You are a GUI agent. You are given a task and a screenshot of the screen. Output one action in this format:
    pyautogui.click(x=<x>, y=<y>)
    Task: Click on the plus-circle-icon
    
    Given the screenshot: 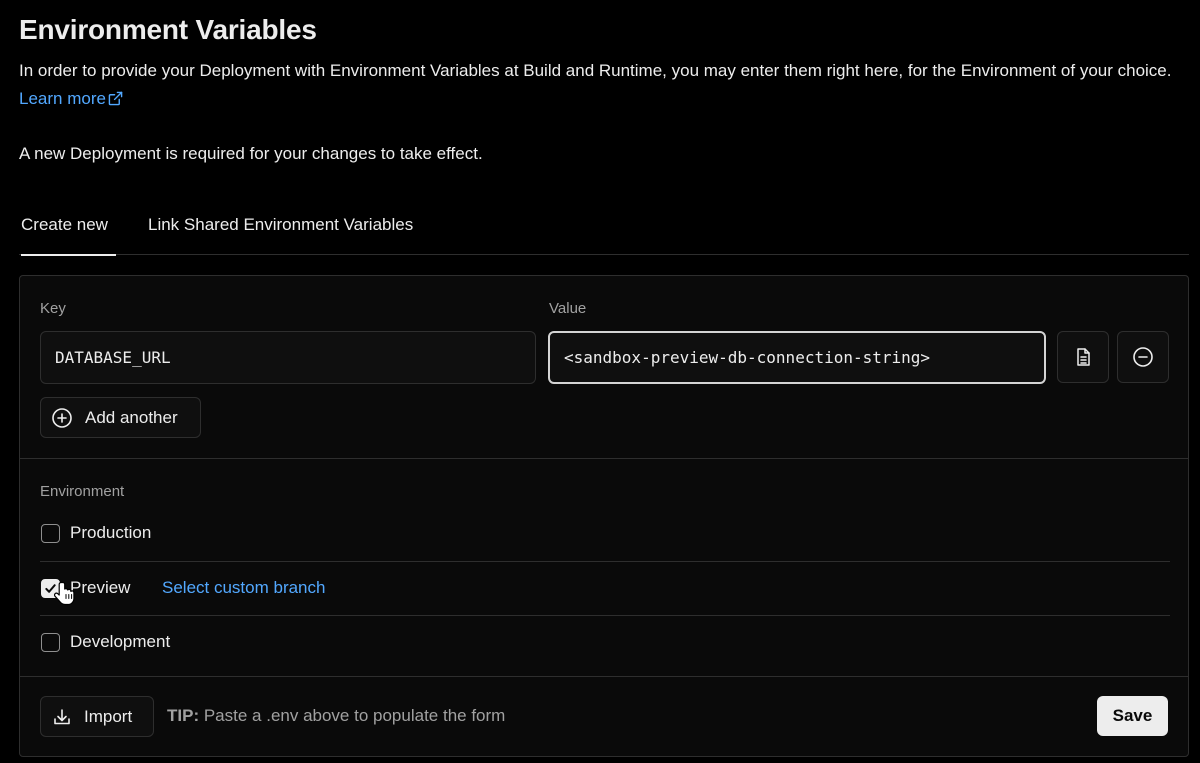 What is the action you would take?
    pyautogui.click(x=62, y=417)
    